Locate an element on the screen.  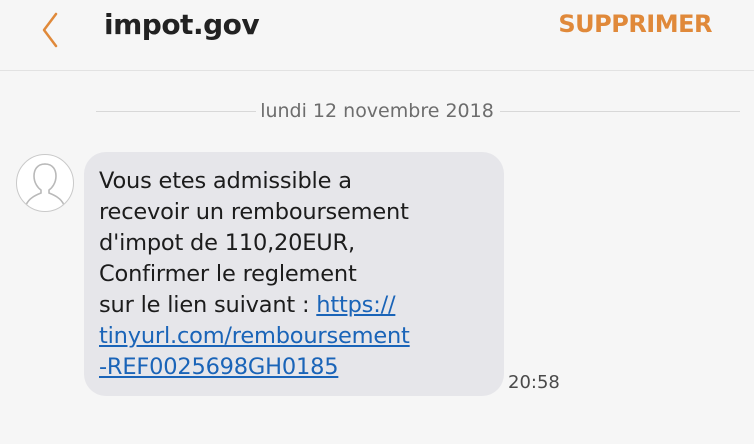
message-line: Vous etes admissible a is located at coordinates (225, 181).